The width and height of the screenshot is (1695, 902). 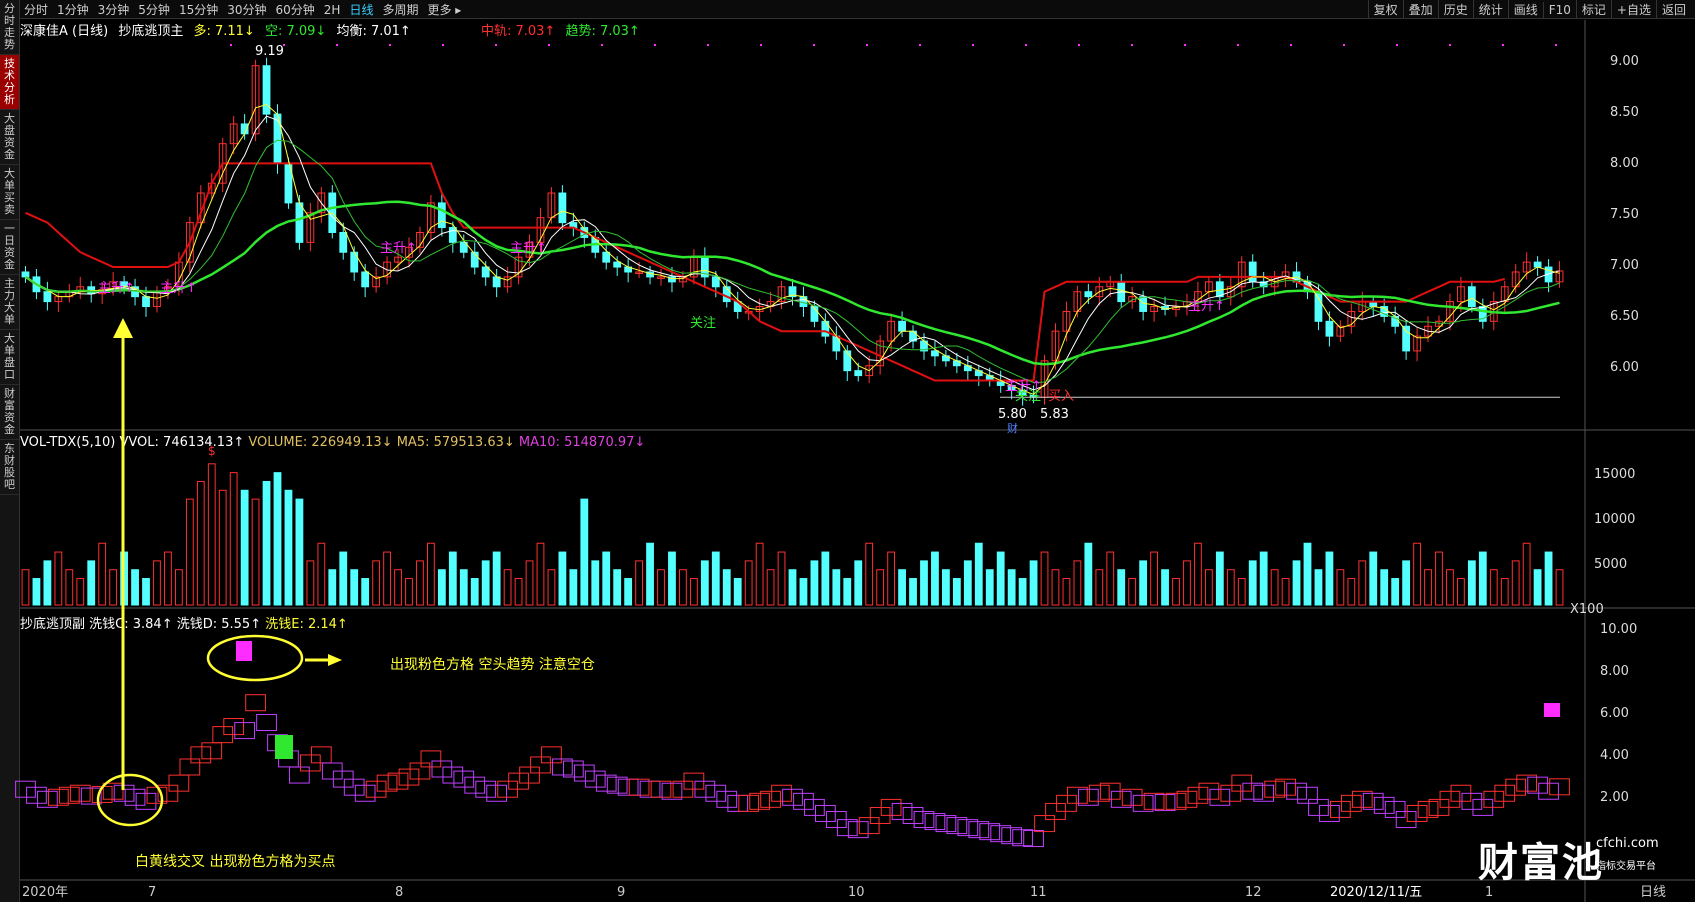 What do you see at coordinates (332, 10) in the screenshot?
I see `period-tab-7: 2H` at bounding box center [332, 10].